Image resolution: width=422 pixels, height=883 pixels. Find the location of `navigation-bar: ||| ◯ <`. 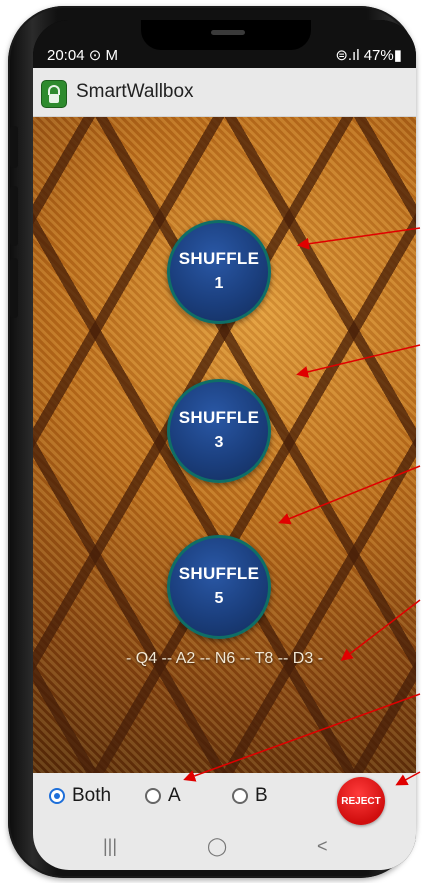

navigation-bar: ||| ◯ < is located at coordinates (224, 849).